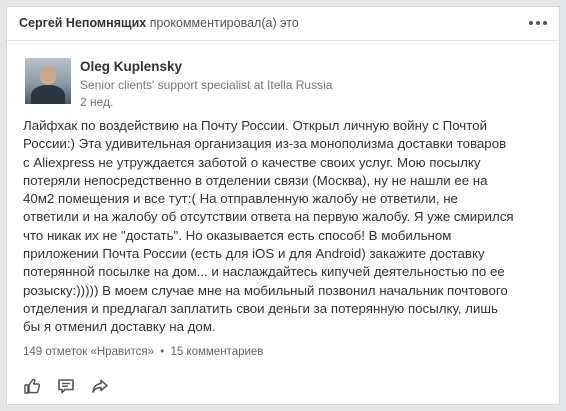  Describe the element at coordinates (88, 352) in the screenshot. I see `likes-count-link: 149 отметок «Нравится»` at that location.